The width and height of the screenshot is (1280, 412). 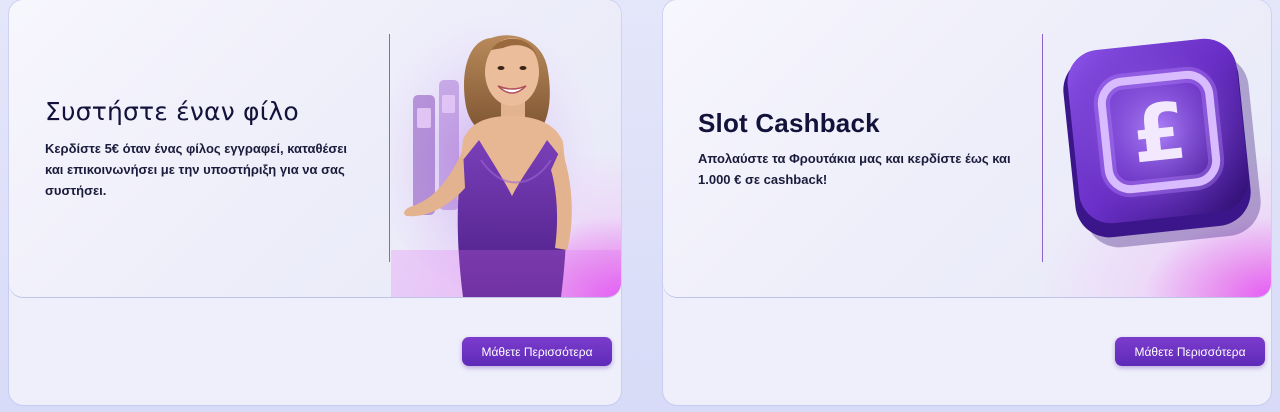 I want to click on woman-illustration, so click(x=506, y=153).